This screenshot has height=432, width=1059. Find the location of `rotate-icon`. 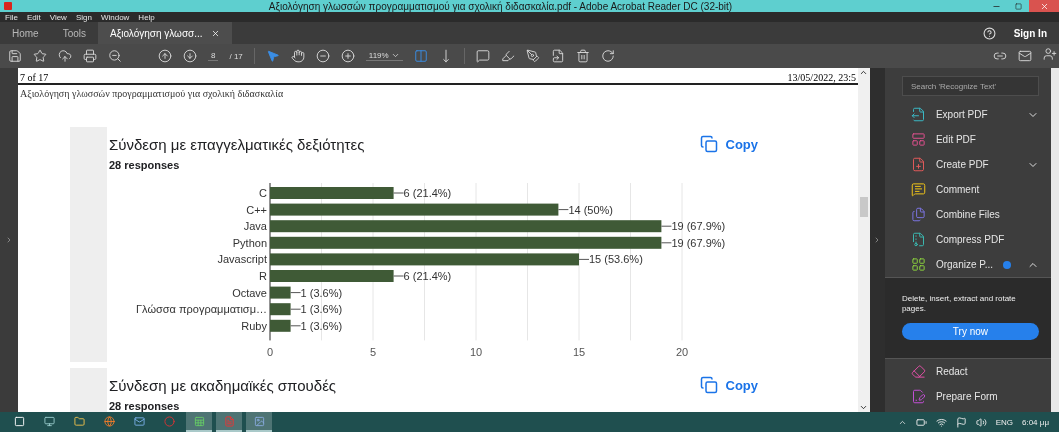

rotate-icon is located at coordinates (607, 56).